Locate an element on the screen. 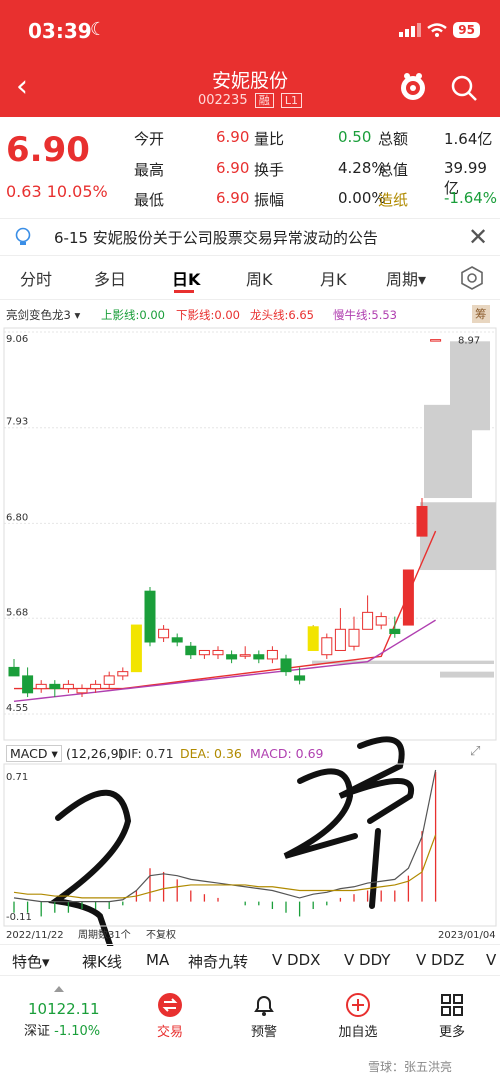  start-date-label: 2022/11/22 is located at coordinates (35, 935).